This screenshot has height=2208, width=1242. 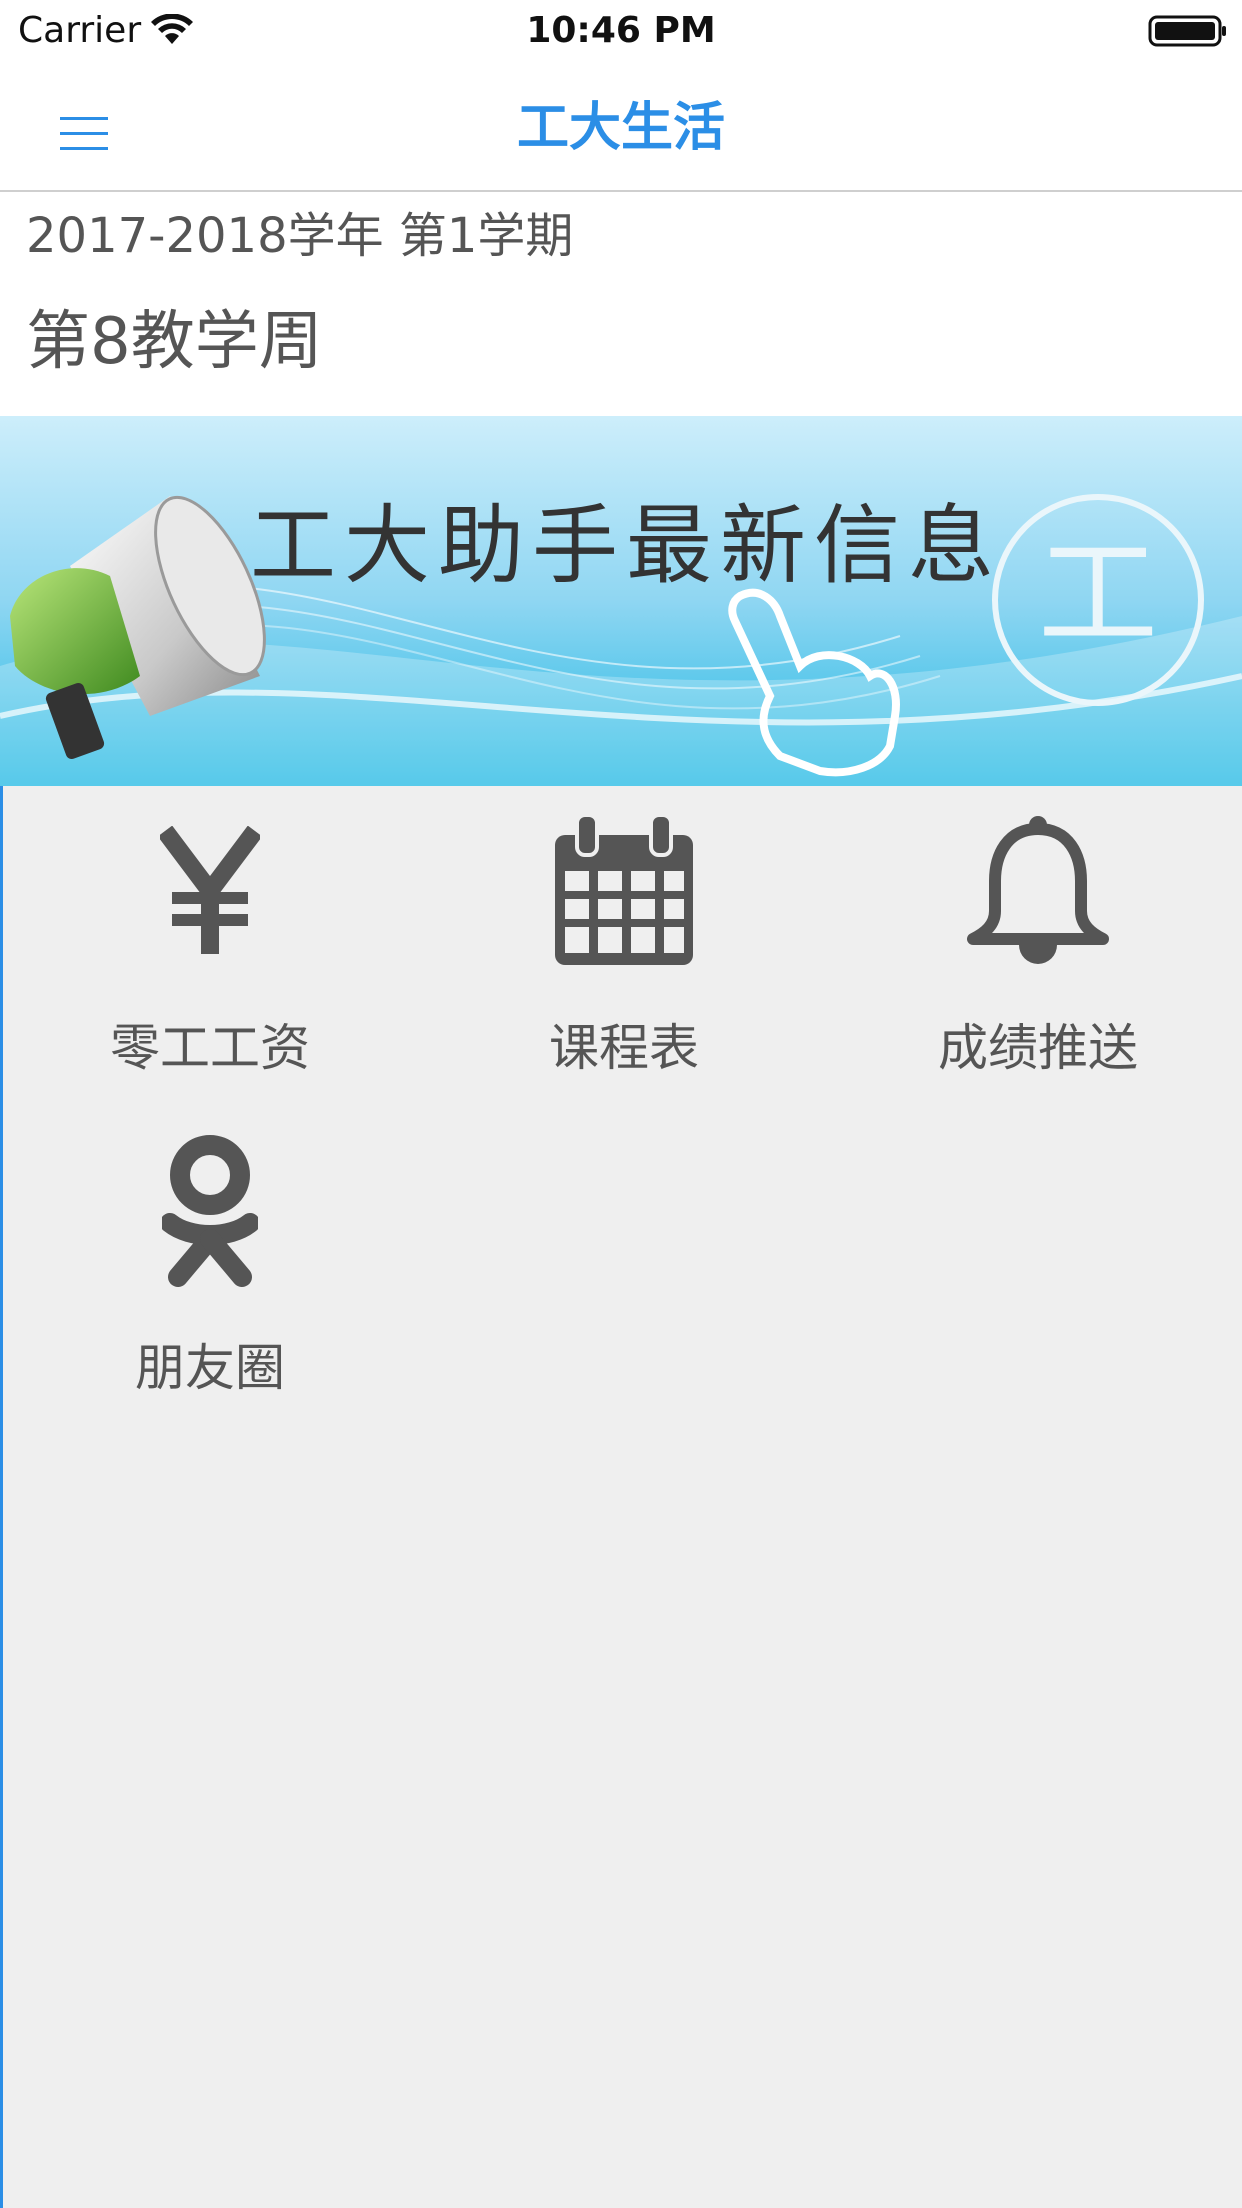 I want to click on teaching-week-label: 第8教学周, so click(x=174, y=342).